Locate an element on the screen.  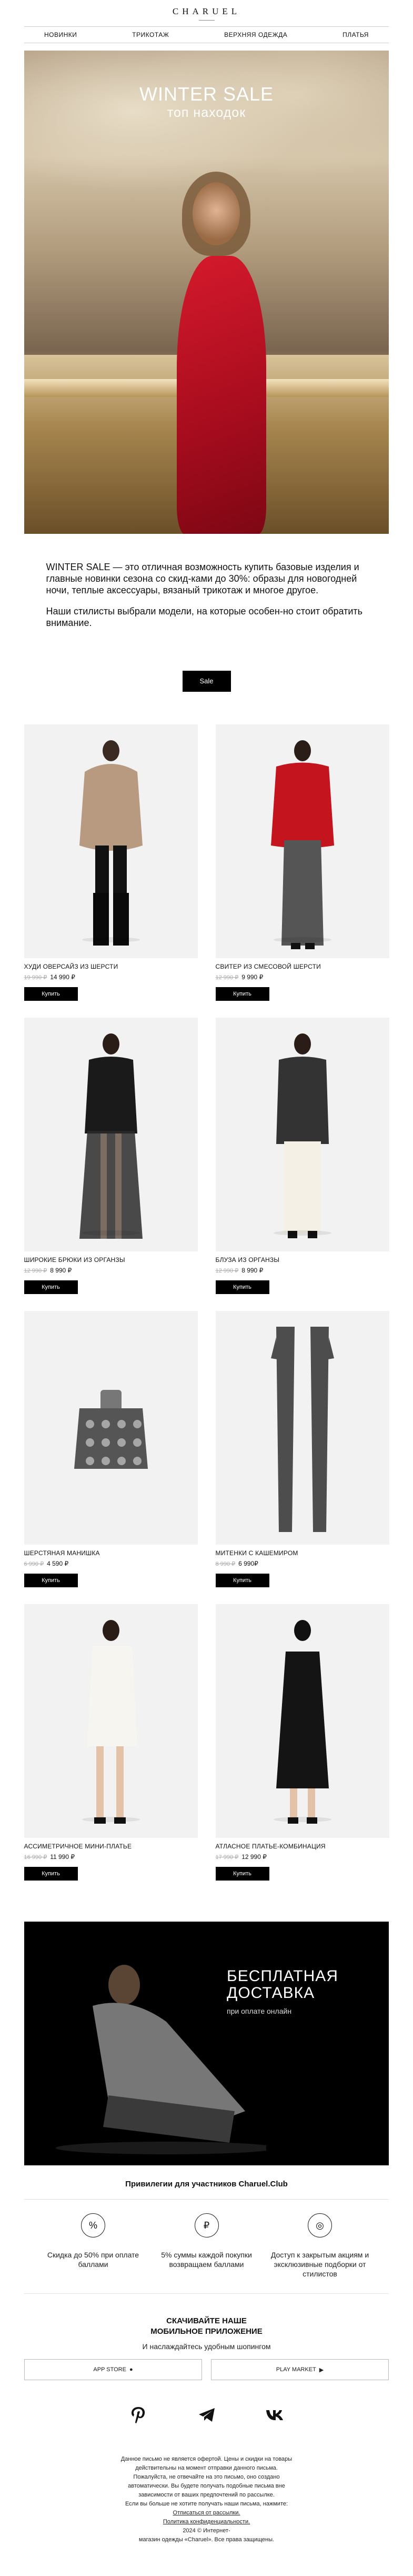
unsubscribe-link: Отписаться от рассылки. is located at coordinates (207, 2513).